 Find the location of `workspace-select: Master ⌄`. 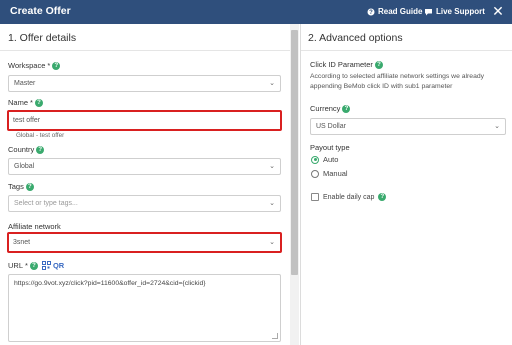

workspace-select: Master ⌄ is located at coordinates (144, 83).